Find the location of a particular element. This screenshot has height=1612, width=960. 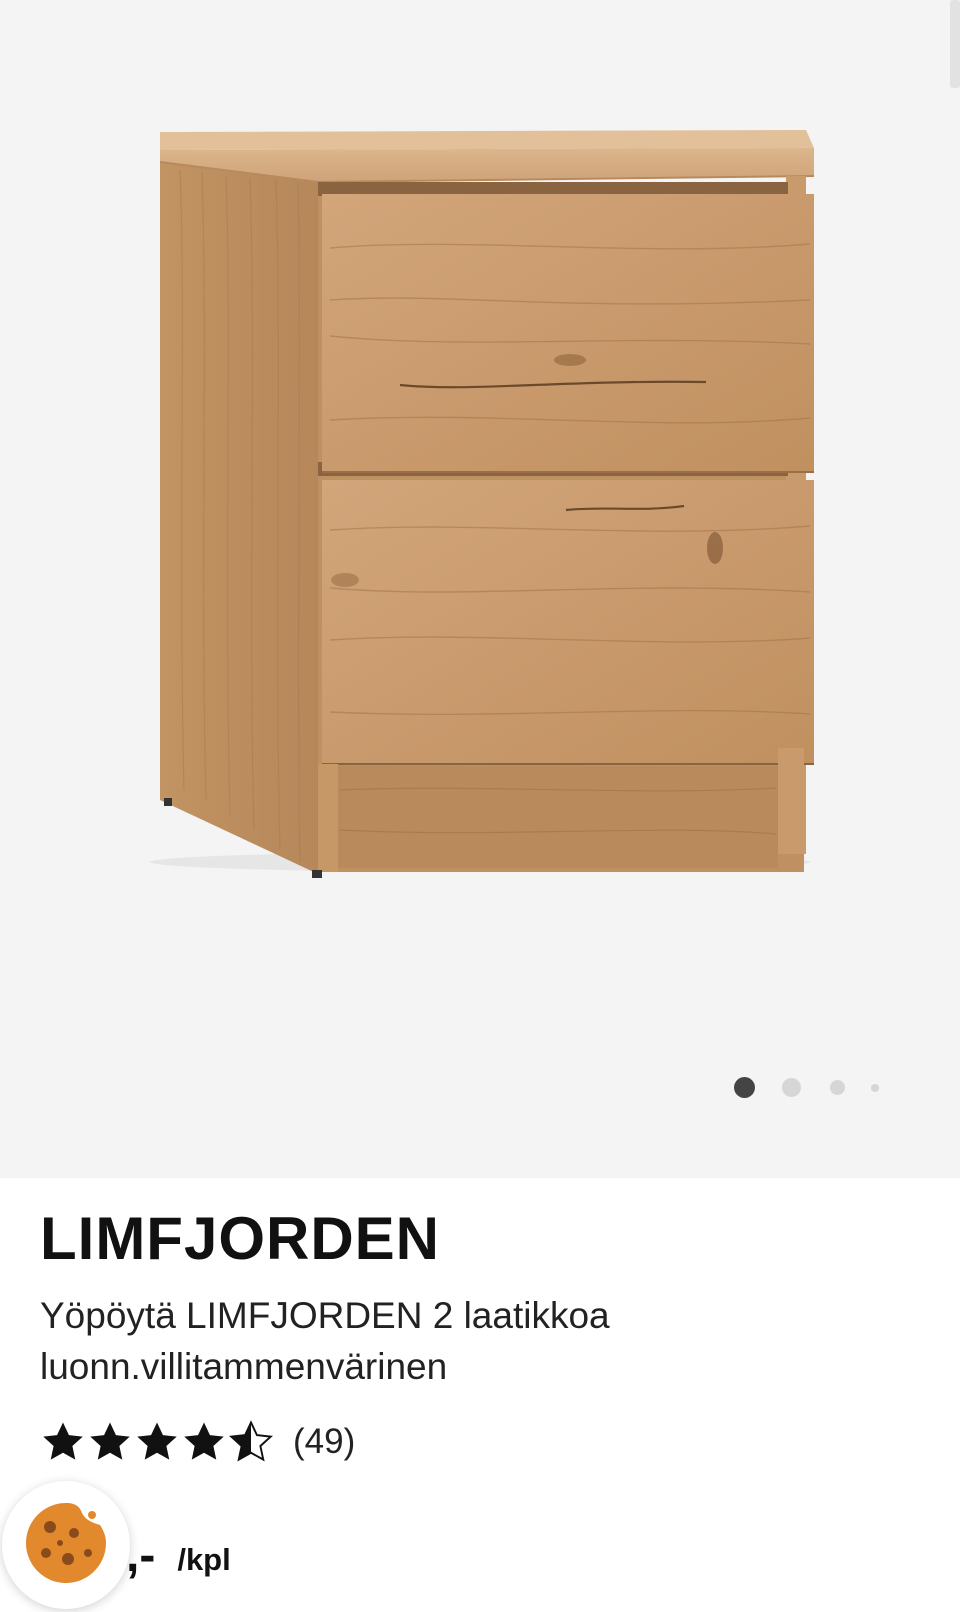

price-unit: /kpl is located at coordinates (204, 1559).